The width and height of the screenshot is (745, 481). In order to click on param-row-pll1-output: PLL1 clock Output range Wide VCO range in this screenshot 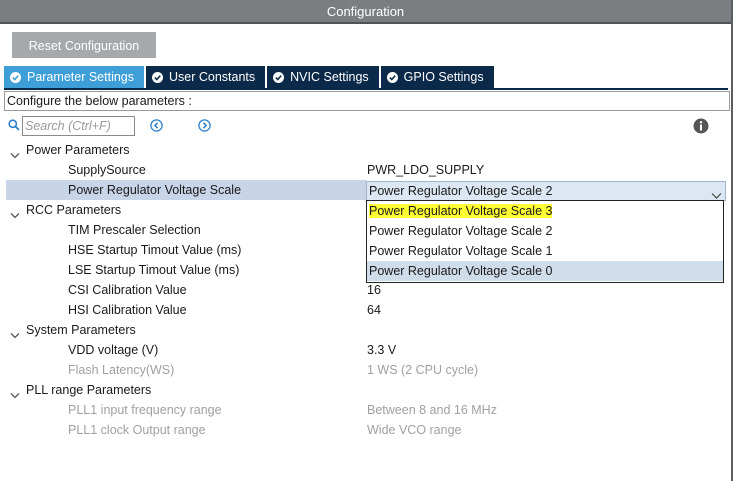, I will do `click(366, 430)`.